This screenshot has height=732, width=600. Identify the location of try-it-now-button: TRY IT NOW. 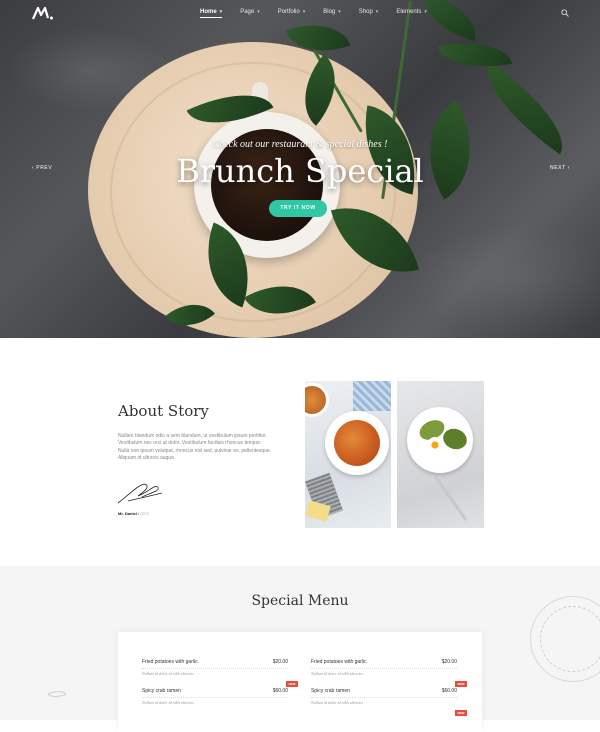
(298, 208).